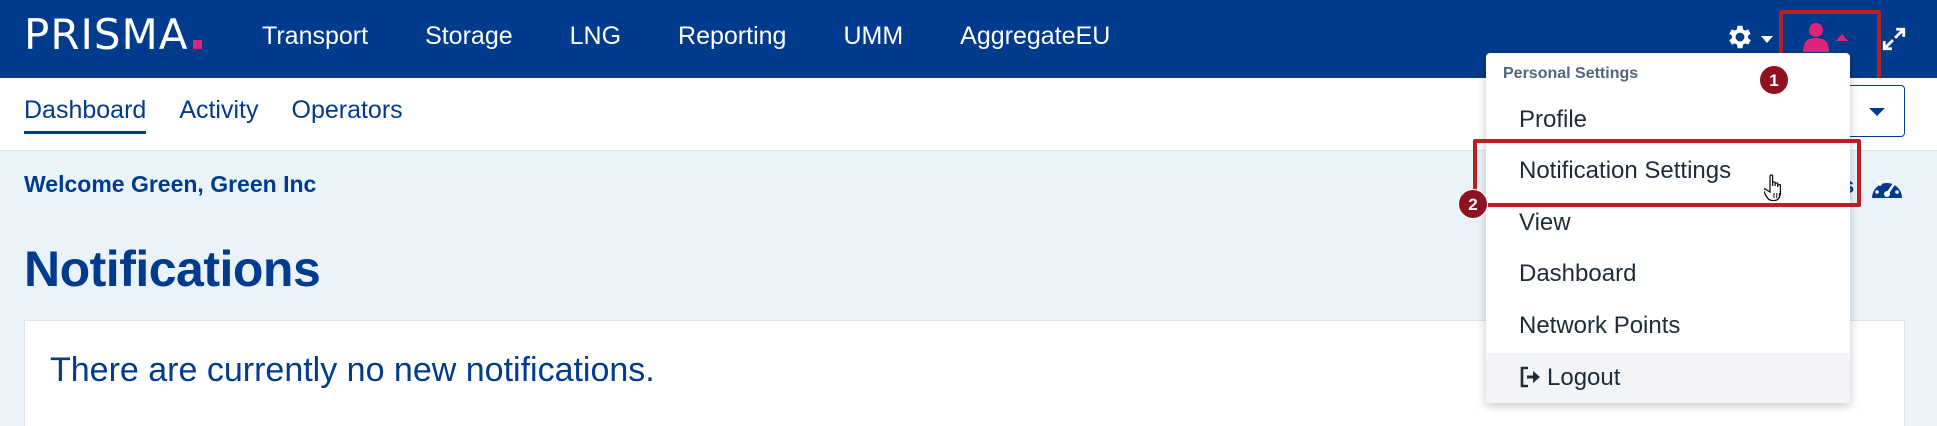  Describe the element at coordinates (1668, 274) in the screenshot. I see `menu-item-dashboard: Dashboard` at that location.